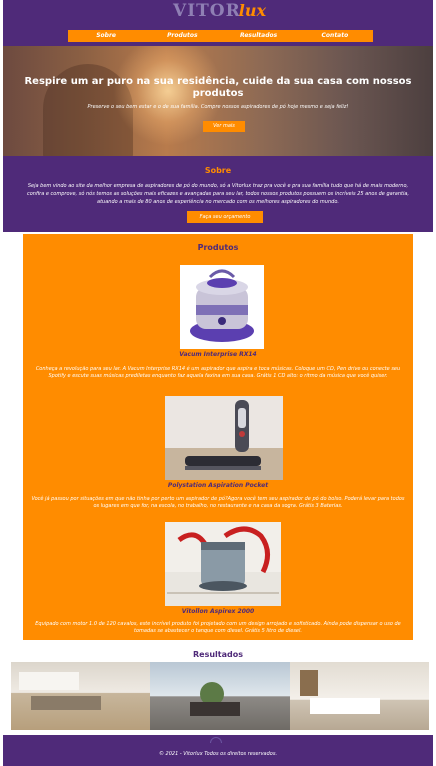 This screenshot has height=766, width=436. What do you see at coordinates (218, 170) in the screenshot?
I see `about-title: Sobre` at bounding box center [218, 170].